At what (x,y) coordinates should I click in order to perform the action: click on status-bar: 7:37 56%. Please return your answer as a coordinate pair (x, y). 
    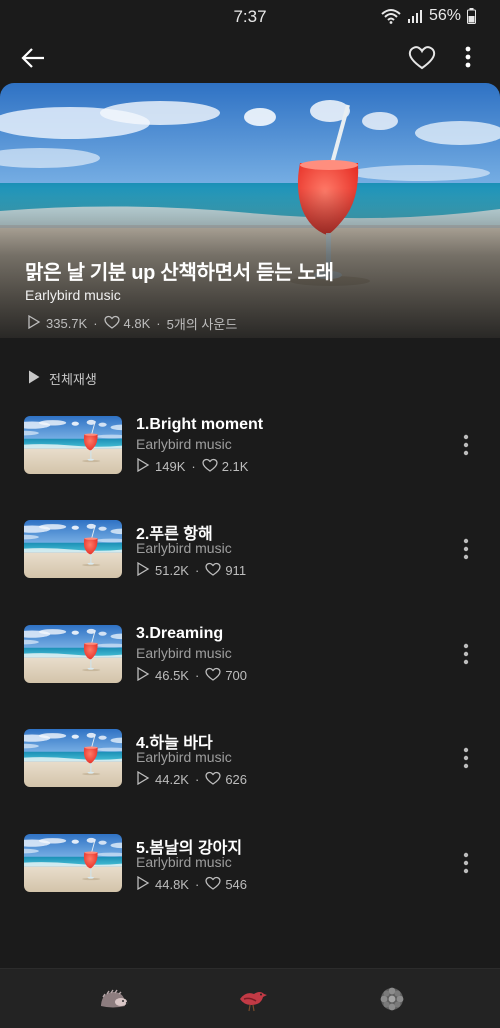
    Looking at the image, I should click on (250, 17).